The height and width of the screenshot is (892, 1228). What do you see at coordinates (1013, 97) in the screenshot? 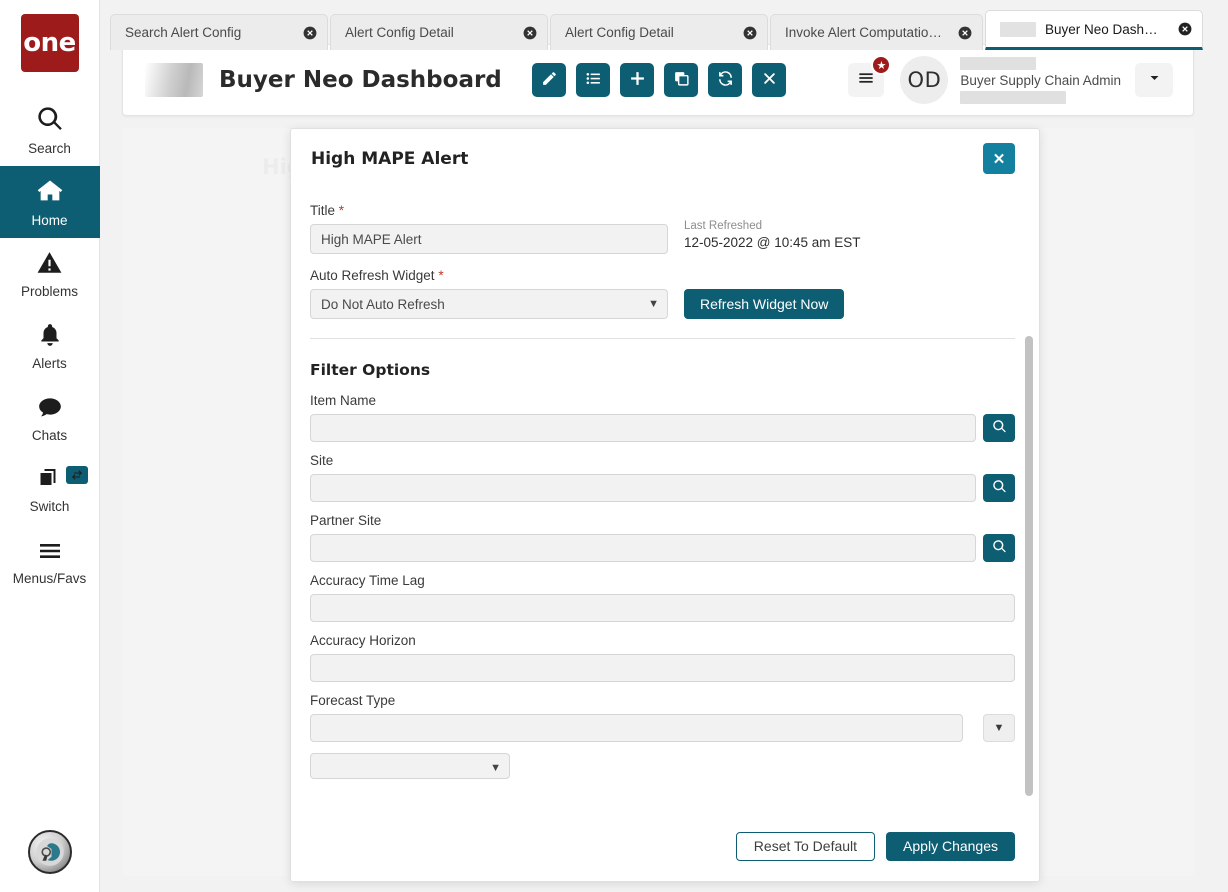
I see `user-org-redacted` at bounding box center [1013, 97].